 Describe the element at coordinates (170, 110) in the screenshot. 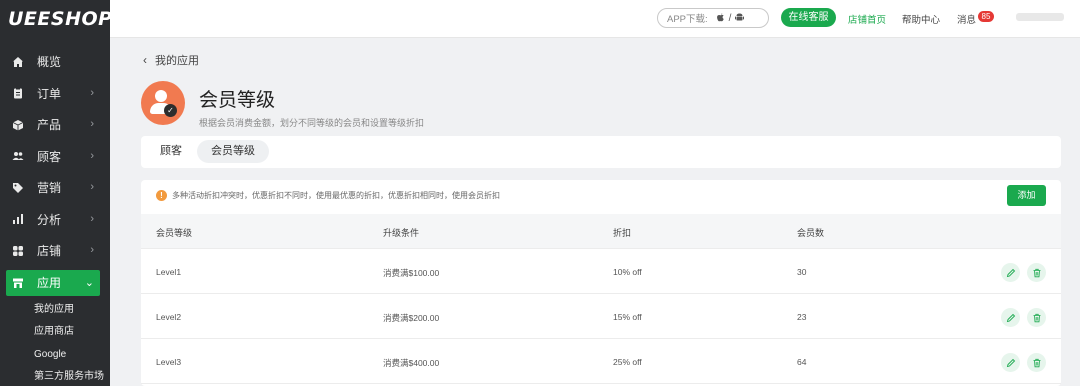

I see `check-icon: ✓` at that location.